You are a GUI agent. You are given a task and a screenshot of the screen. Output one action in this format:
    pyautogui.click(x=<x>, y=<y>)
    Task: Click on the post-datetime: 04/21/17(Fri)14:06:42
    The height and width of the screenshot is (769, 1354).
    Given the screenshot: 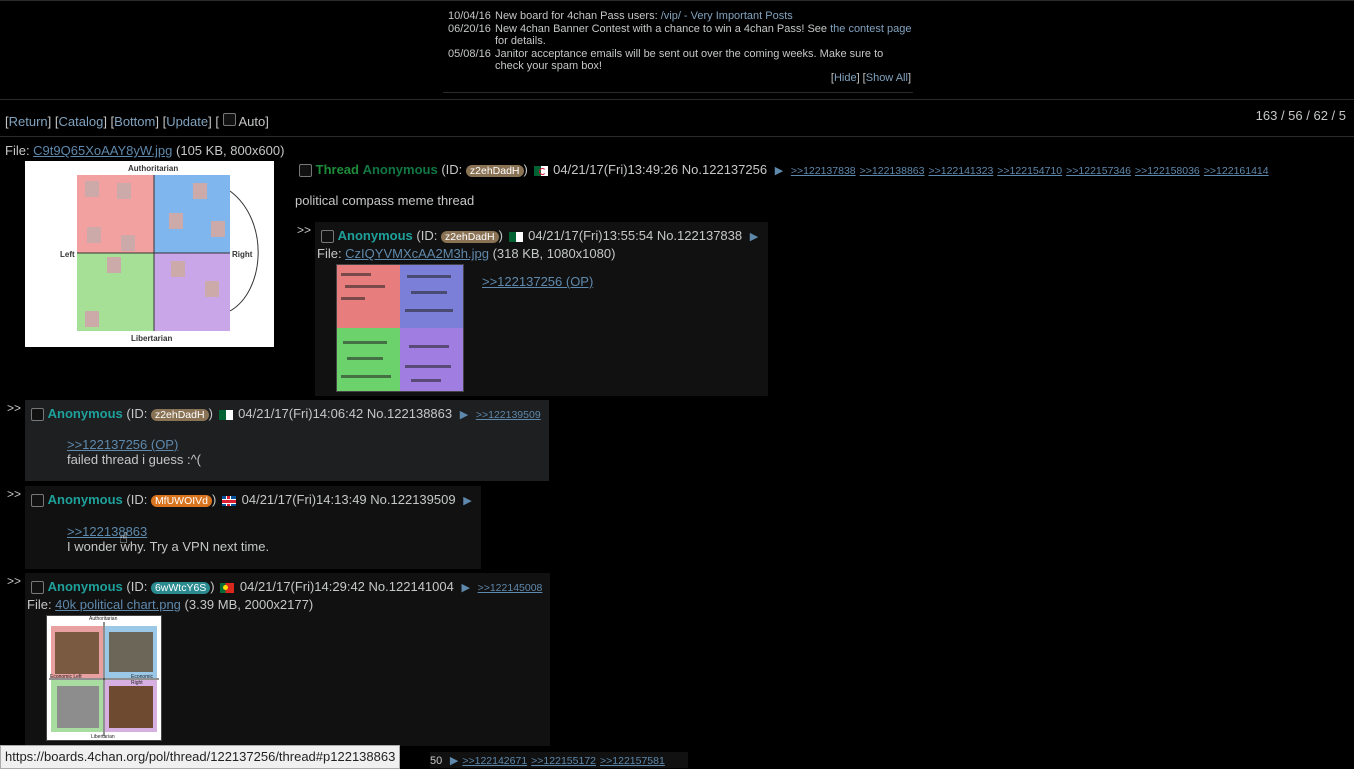 What is the action you would take?
    pyautogui.click(x=301, y=413)
    